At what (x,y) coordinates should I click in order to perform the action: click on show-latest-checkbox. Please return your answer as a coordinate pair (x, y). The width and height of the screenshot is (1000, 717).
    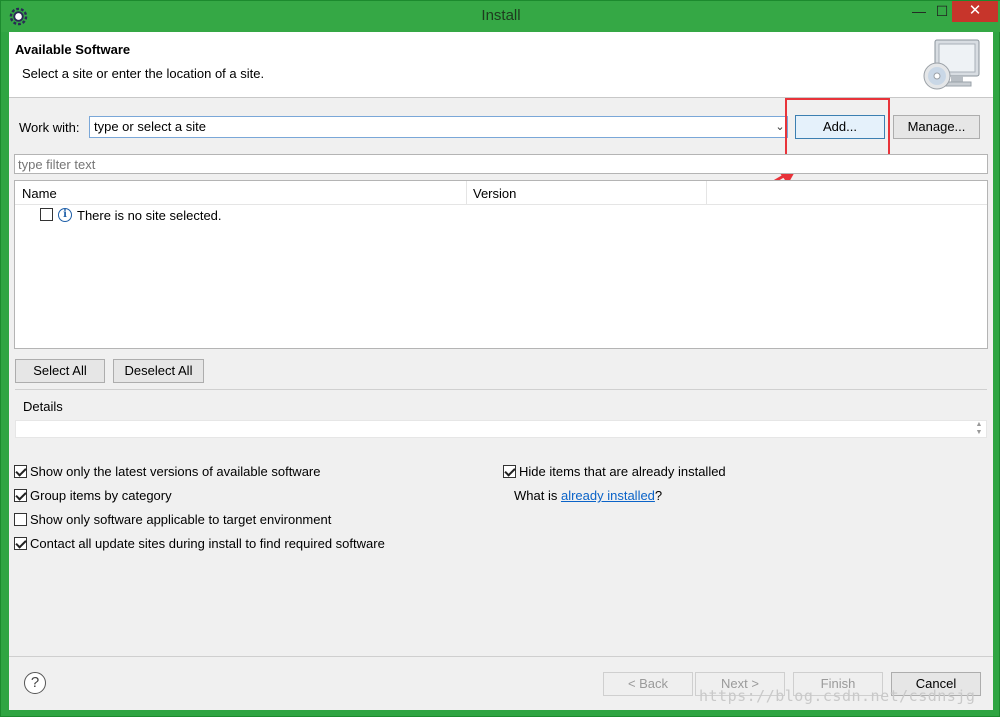
    Looking at the image, I should click on (20, 471).